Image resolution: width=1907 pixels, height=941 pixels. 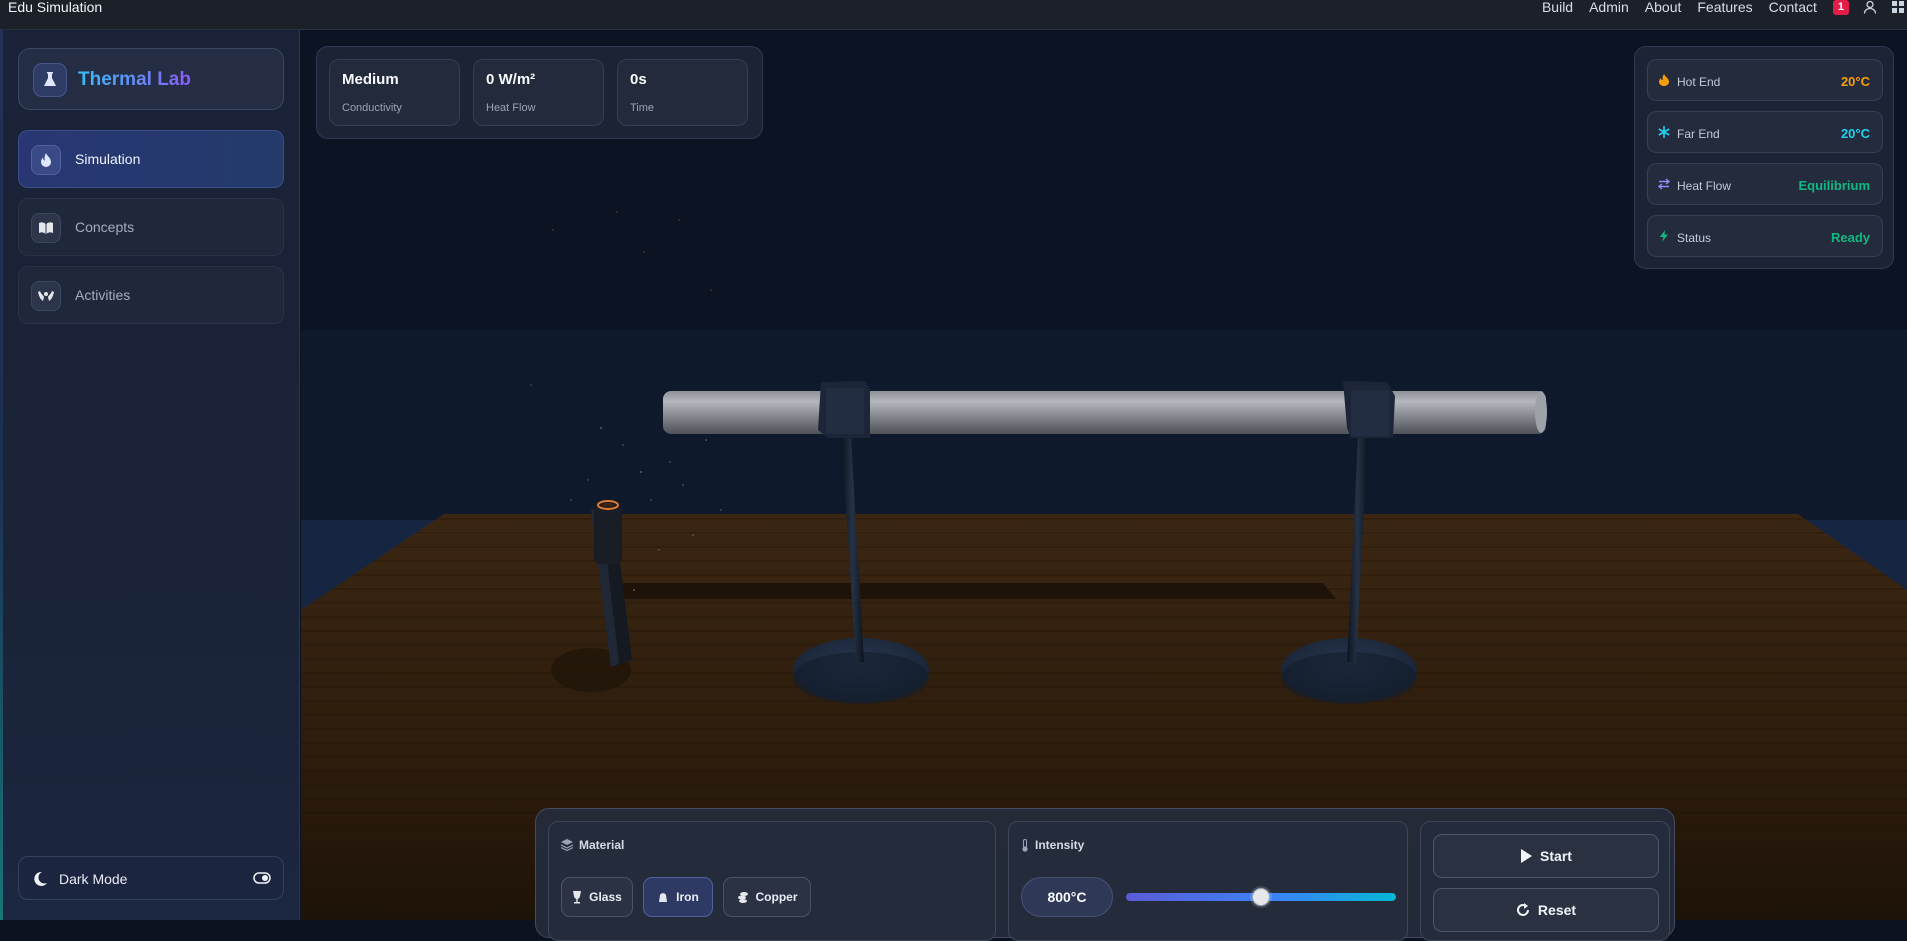 What do you see at coordinates (1698, 134) in the screenshot?
I see `status-label: Far End` at bounding box center [1698, 134].